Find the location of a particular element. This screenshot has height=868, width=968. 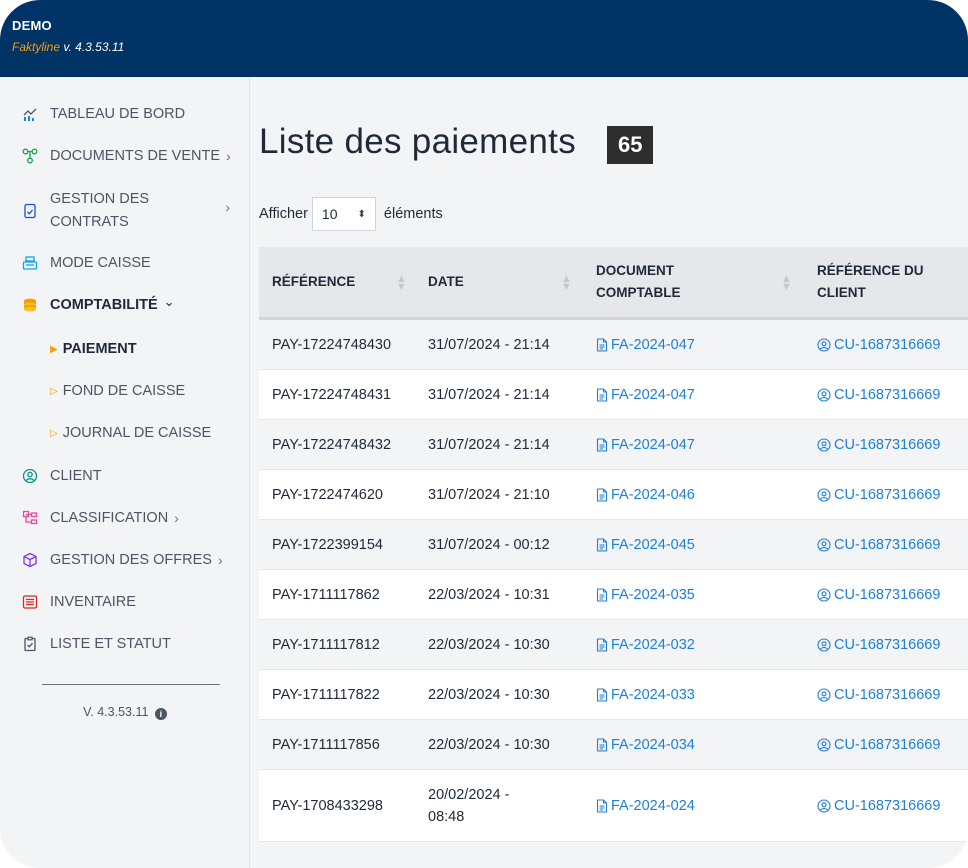

show-suffix-label: éléments is located at coordinates (413, 214).